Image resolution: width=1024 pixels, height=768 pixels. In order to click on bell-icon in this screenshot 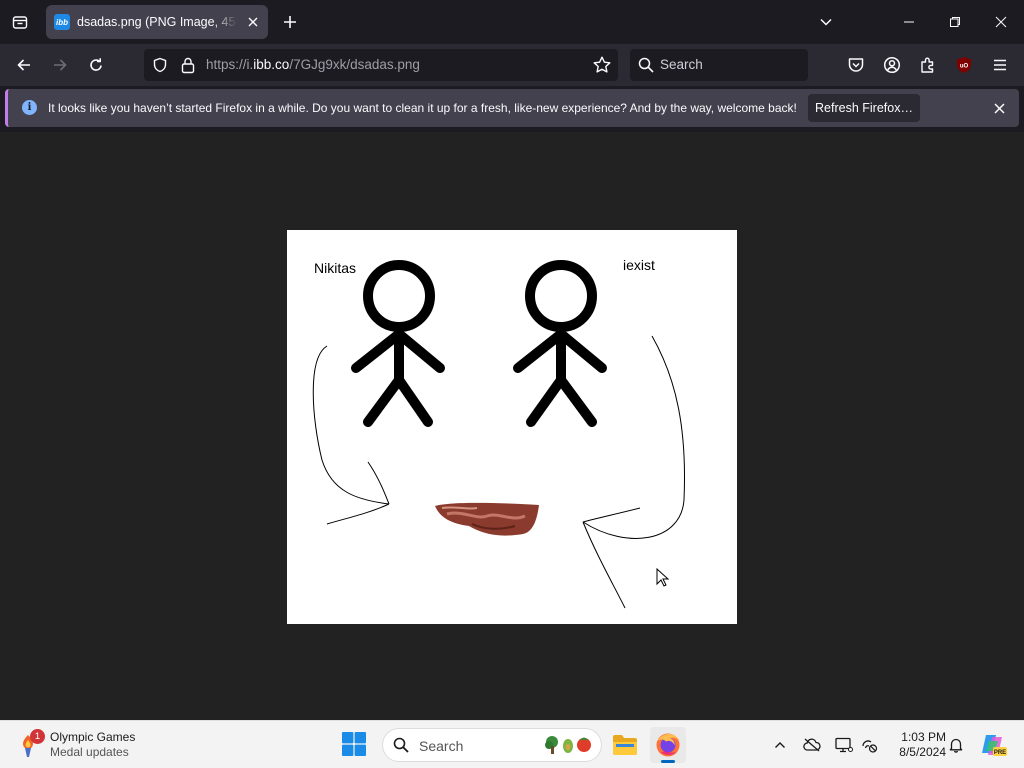, I will do `click(956, 745)`.